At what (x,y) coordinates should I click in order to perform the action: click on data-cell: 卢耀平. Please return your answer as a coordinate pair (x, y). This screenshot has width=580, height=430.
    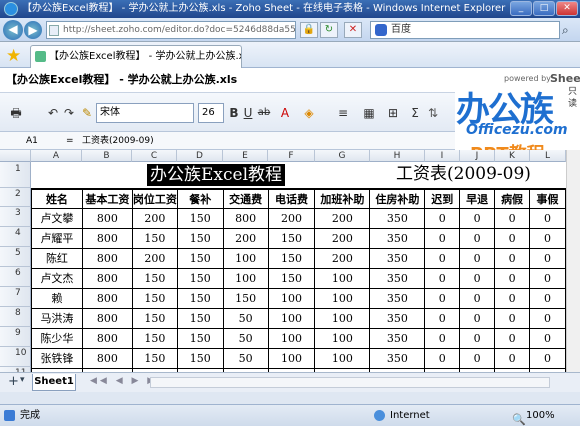
    Looking at the image, I should click on (57, 238).